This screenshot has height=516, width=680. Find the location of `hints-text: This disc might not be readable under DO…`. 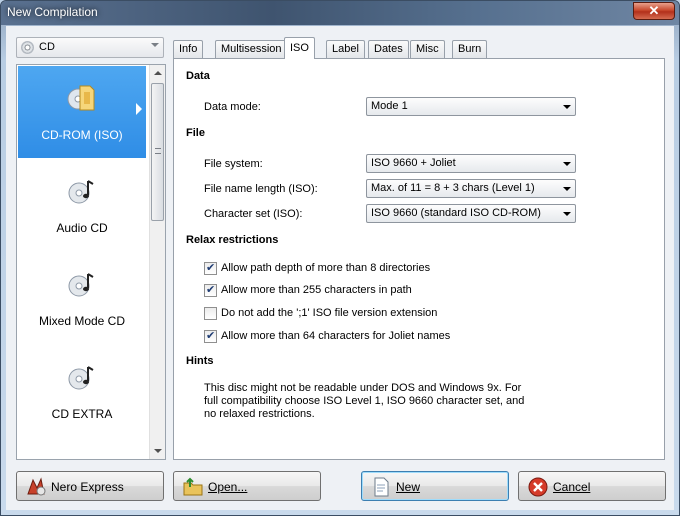

hints-text: This disc might not be readable under DO… is located at coordinates (364, 401).